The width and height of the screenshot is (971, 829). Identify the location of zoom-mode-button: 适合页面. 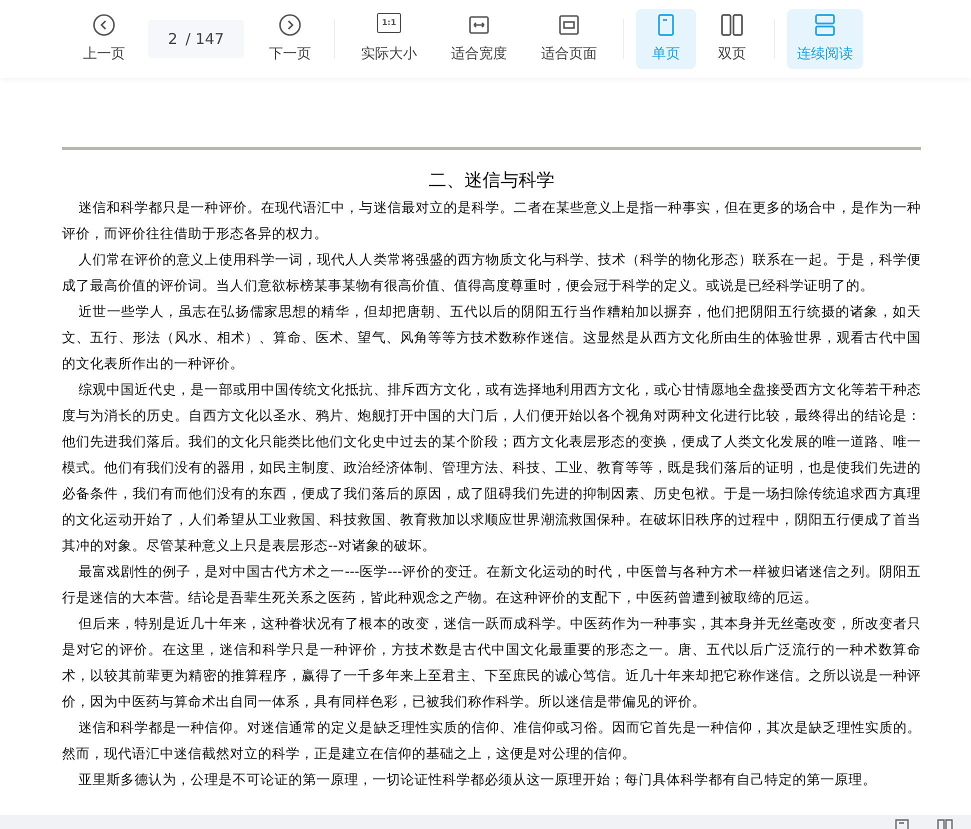
(569, 39).